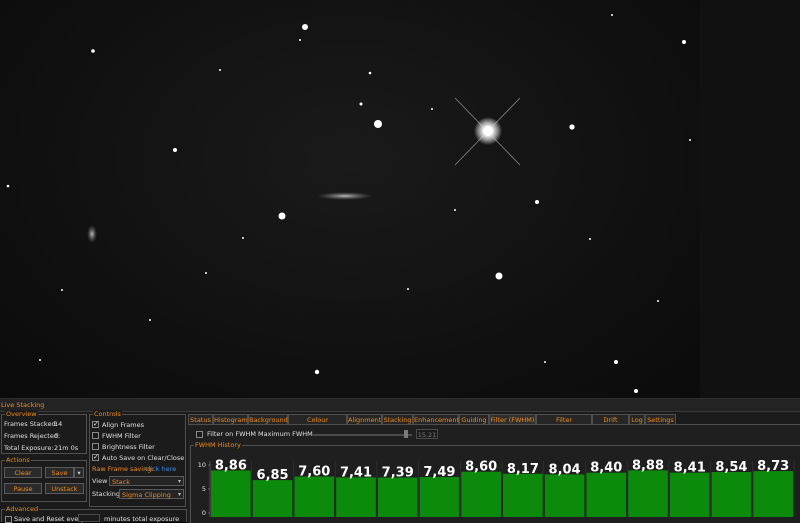 This screenshot has width=800, height=523. What do you see at coordinates (231, 465) in the screenshot?
I see `bar-value-label: 8,86` at bounding box center [231, 465].